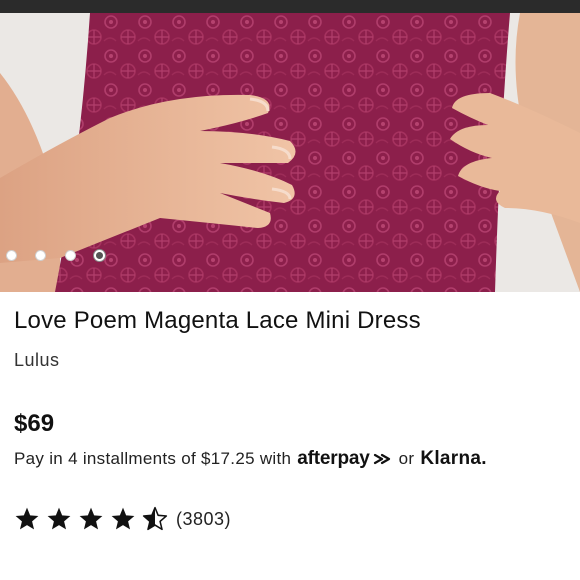 The width and height of the screenshot is (580, 580). I want to click on klarna-logo: Klarna., so click(453, 459).